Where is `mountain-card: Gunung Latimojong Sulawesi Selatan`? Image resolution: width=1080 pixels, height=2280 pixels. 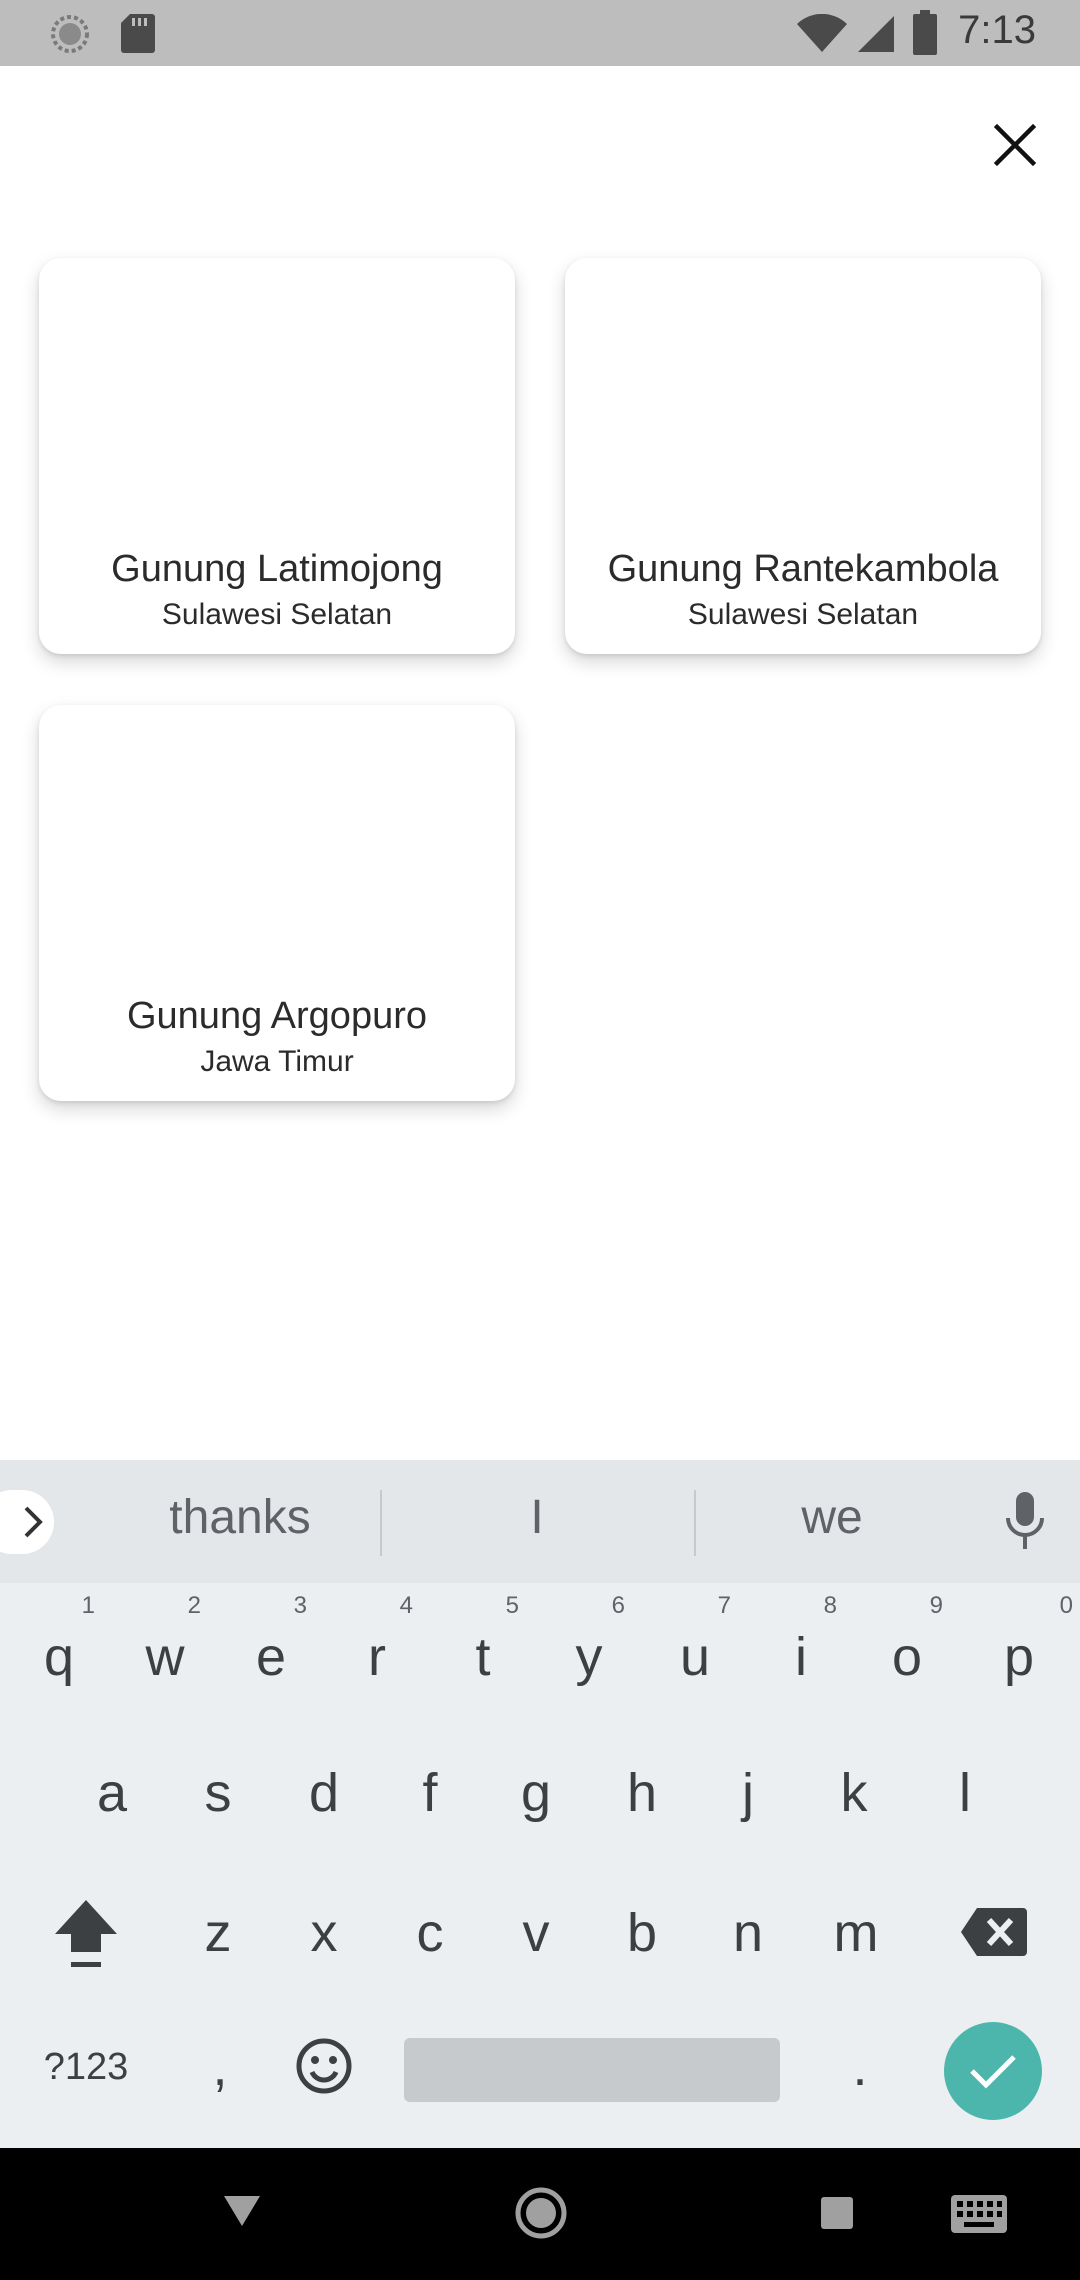
mountain-card: Gunung Latimojong Sulawesi Selatan is located at coordinates (277, 456).